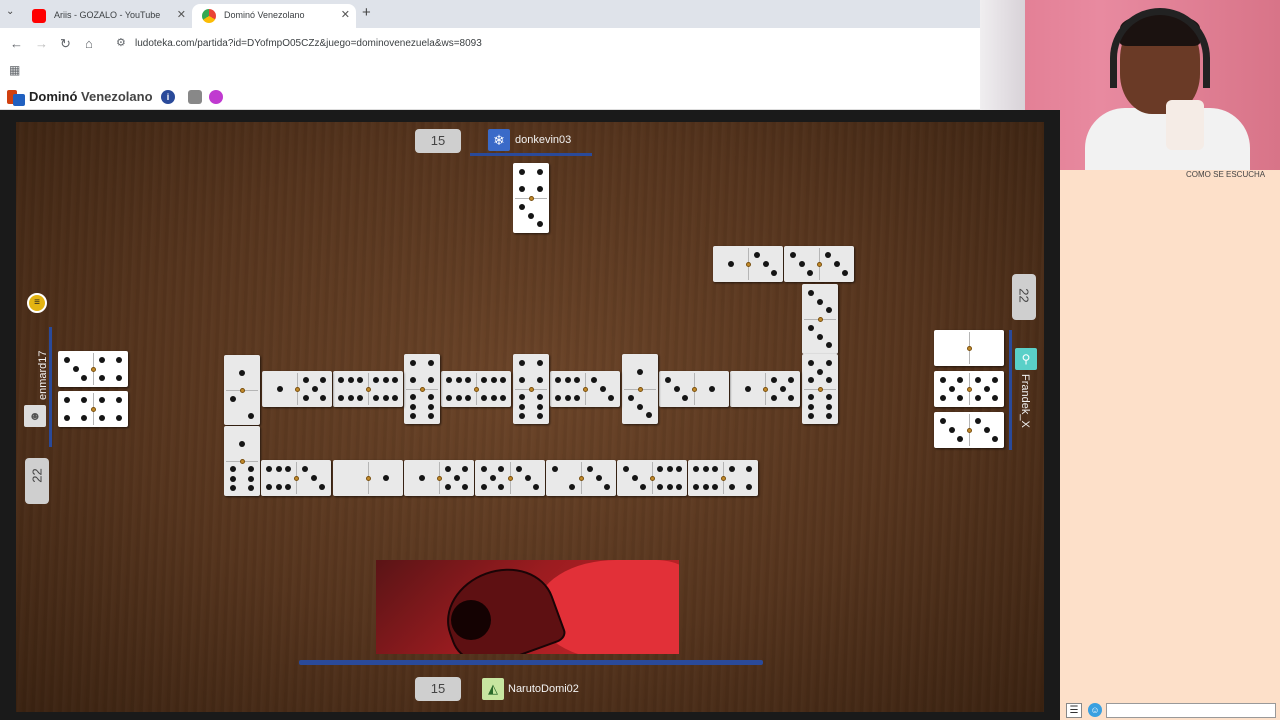 The image size is (1280, 720). Describe the element at coordinates (10, 11) in the screenshot. I see `tab-search-chevron-icon: ⌄` at that location.